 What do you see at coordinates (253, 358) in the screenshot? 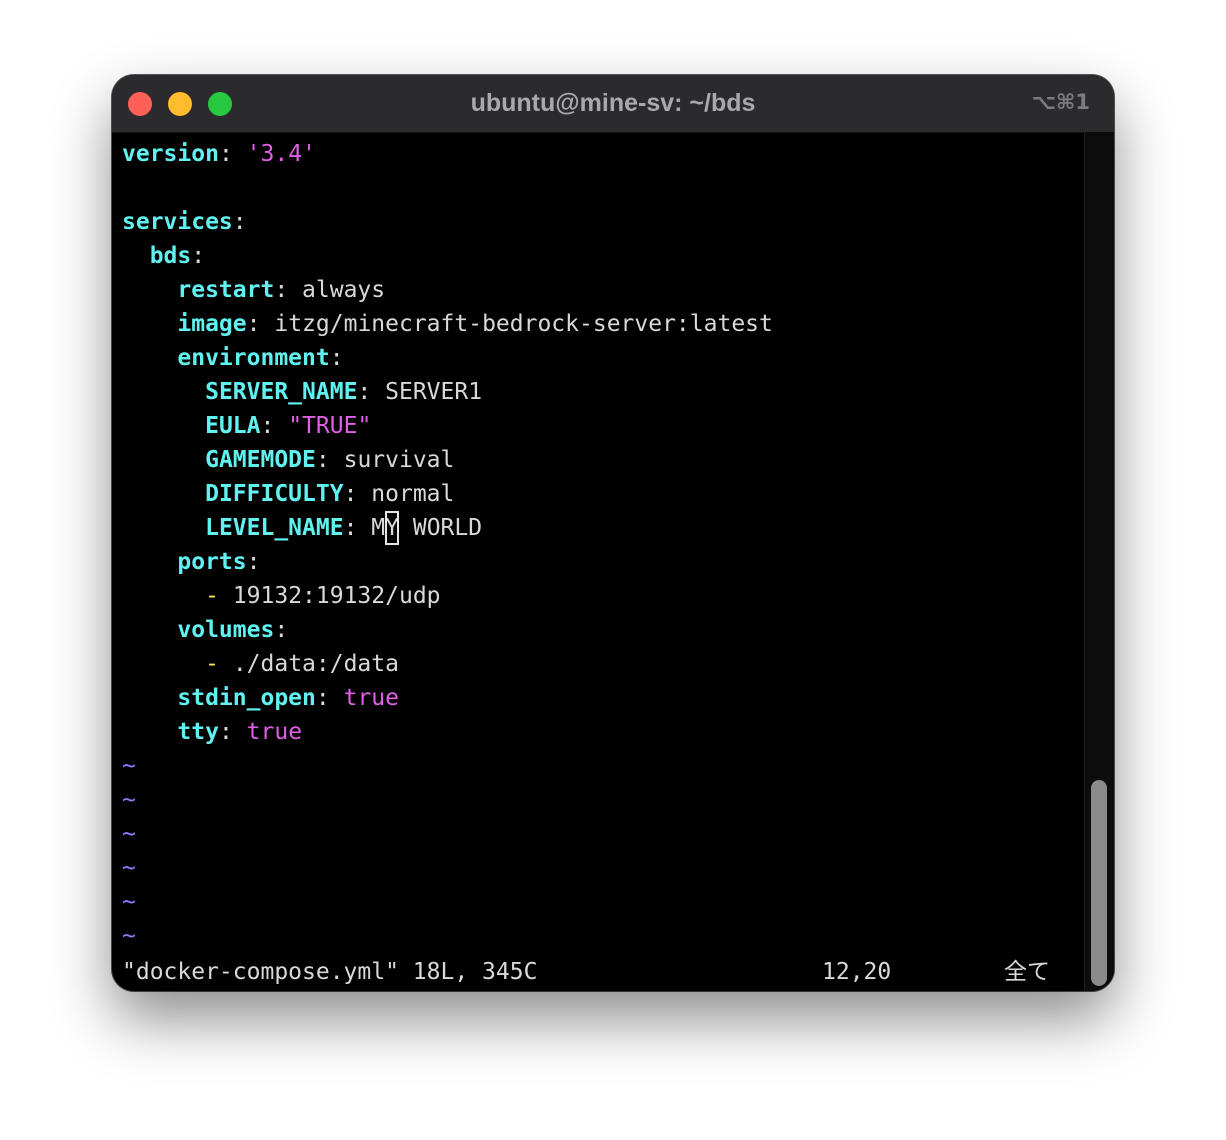
I see `yaml-key: environment` at bounding box center [253, 358].